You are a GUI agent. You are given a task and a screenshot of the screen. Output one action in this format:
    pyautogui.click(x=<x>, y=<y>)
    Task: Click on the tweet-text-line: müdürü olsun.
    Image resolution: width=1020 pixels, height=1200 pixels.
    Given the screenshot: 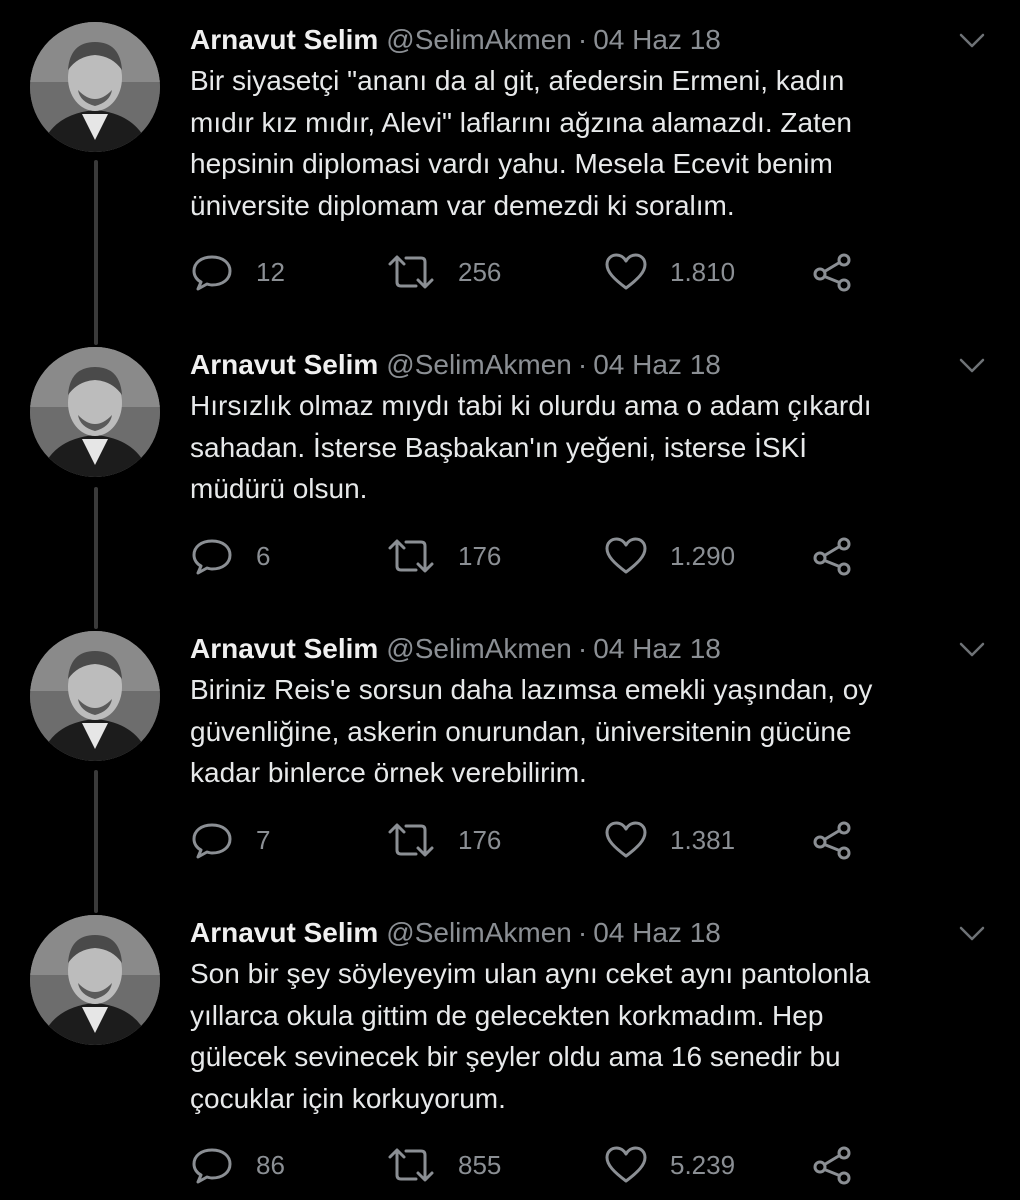 What is the action you would take?
    pyautogui.click(x=279, y=488)
    